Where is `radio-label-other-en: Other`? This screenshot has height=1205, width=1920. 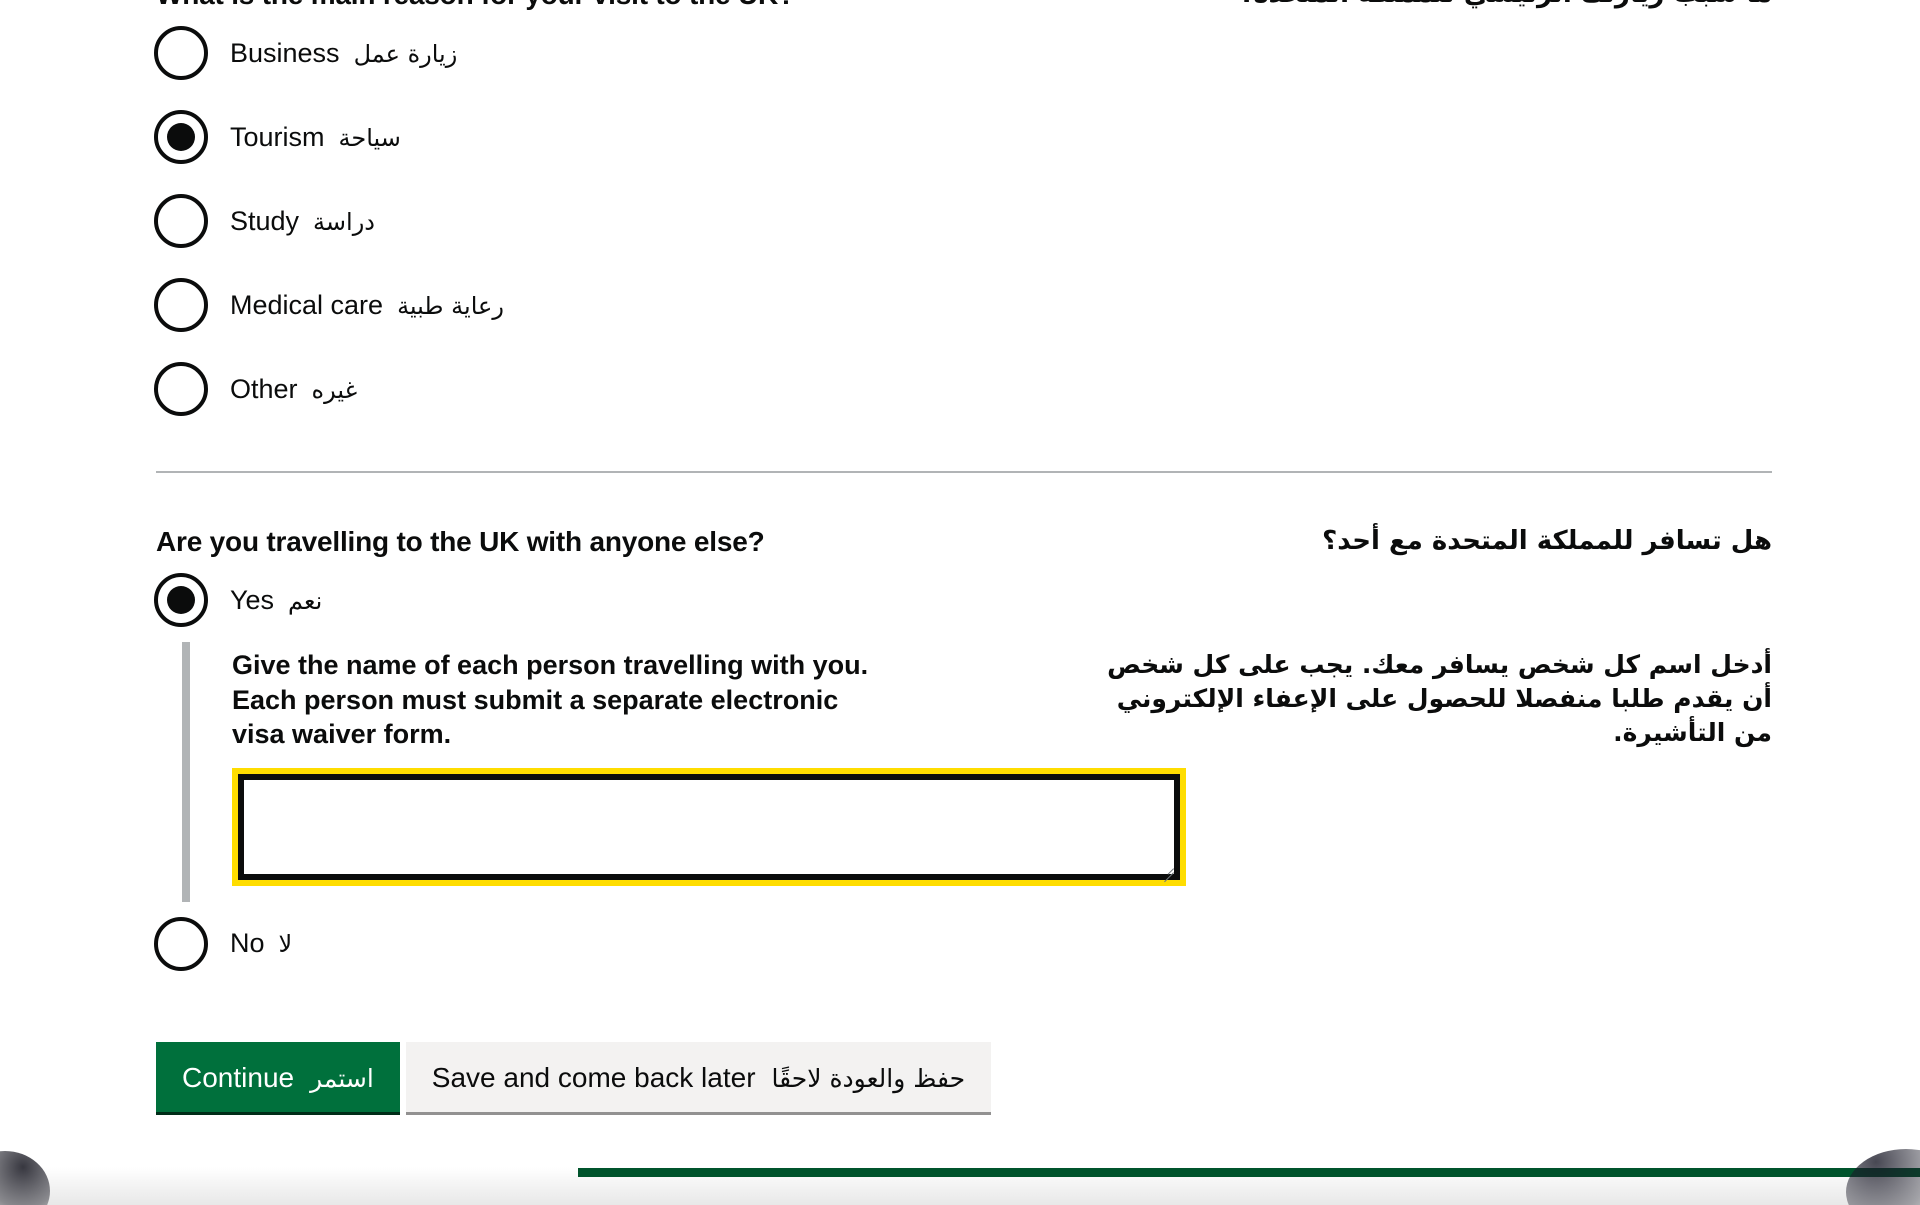
radio-label-other-en: Other is located at coordinates (264, 388).